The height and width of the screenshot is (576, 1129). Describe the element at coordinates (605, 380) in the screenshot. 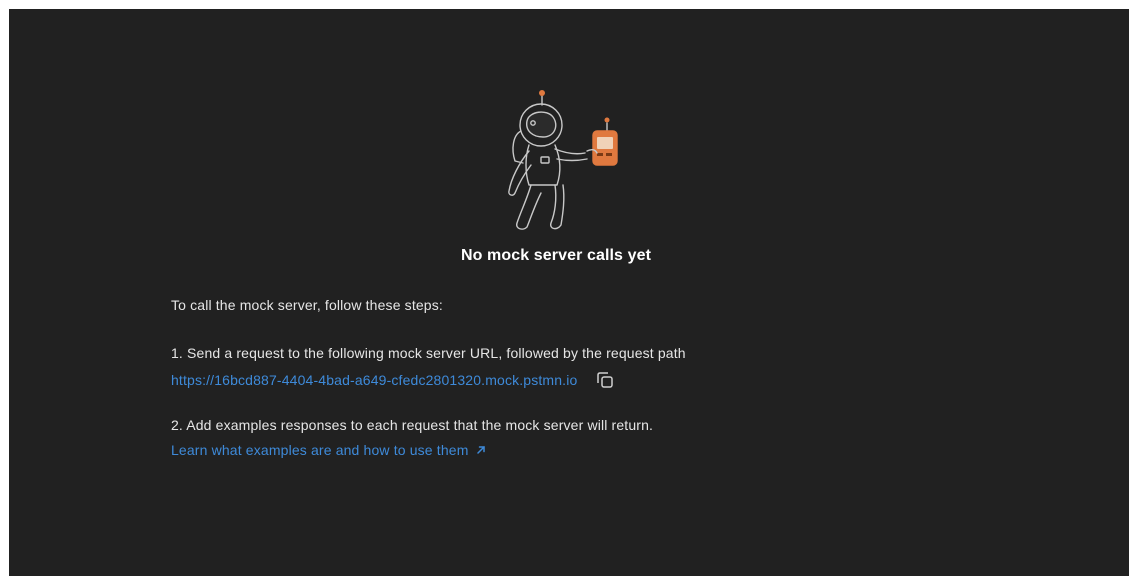

I see `copy-icon` at that location.